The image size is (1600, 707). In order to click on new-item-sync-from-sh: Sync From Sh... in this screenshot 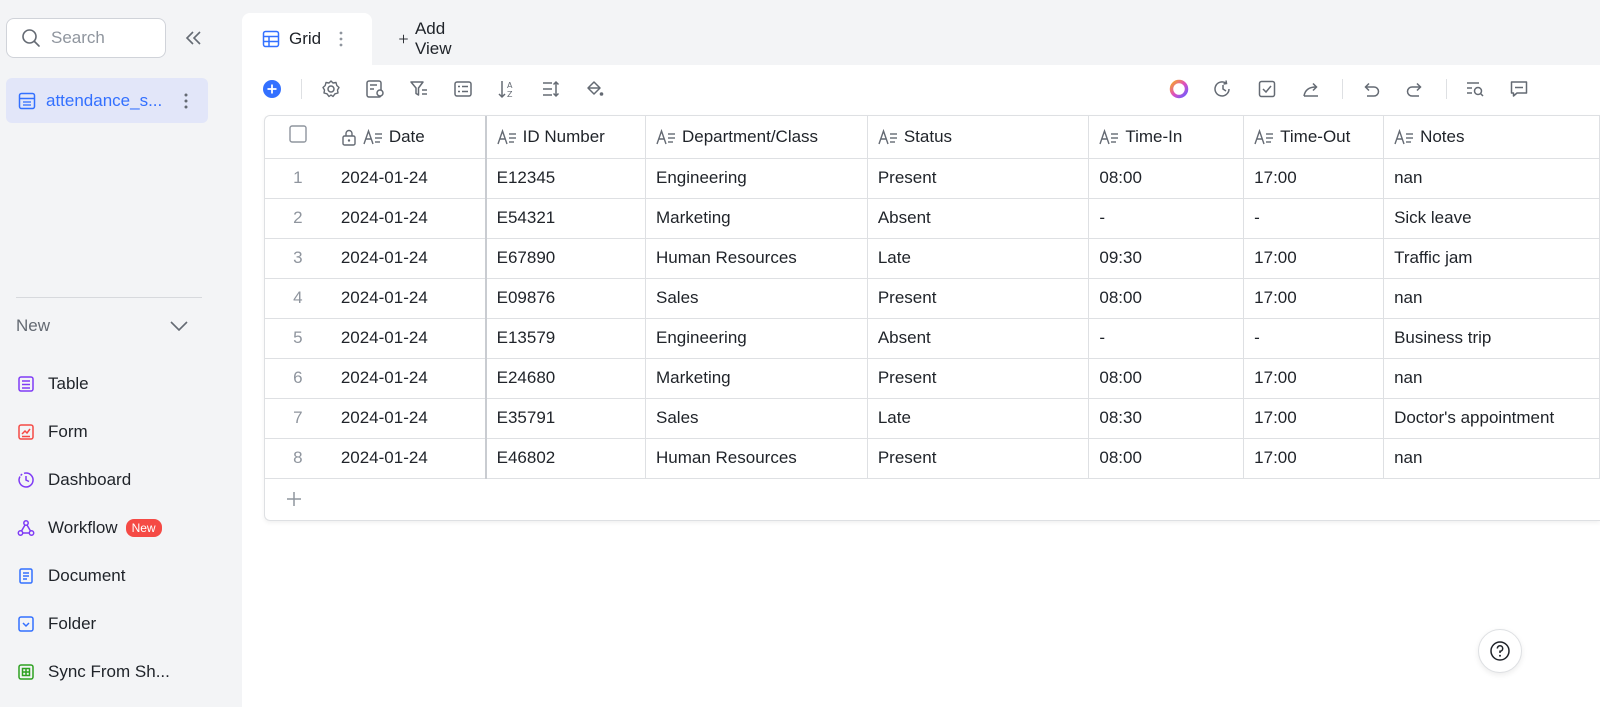, I will do `click(93, 672)`.